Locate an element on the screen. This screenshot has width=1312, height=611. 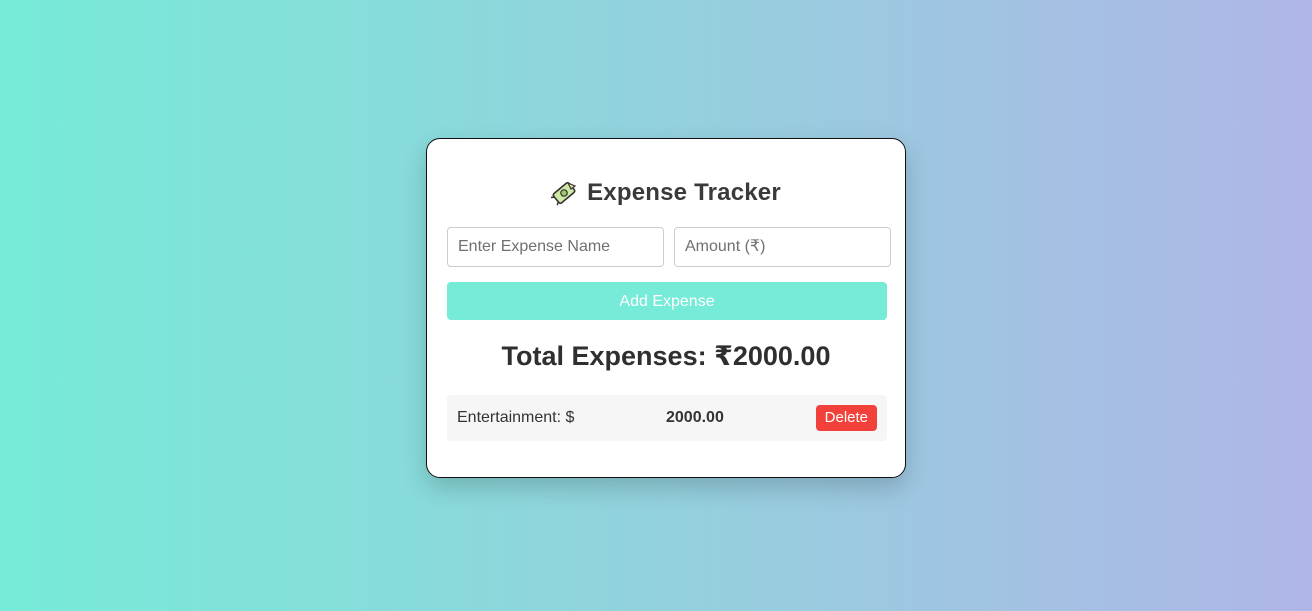
add-expense-button: Add Expense is located at coordinates (667, 301).